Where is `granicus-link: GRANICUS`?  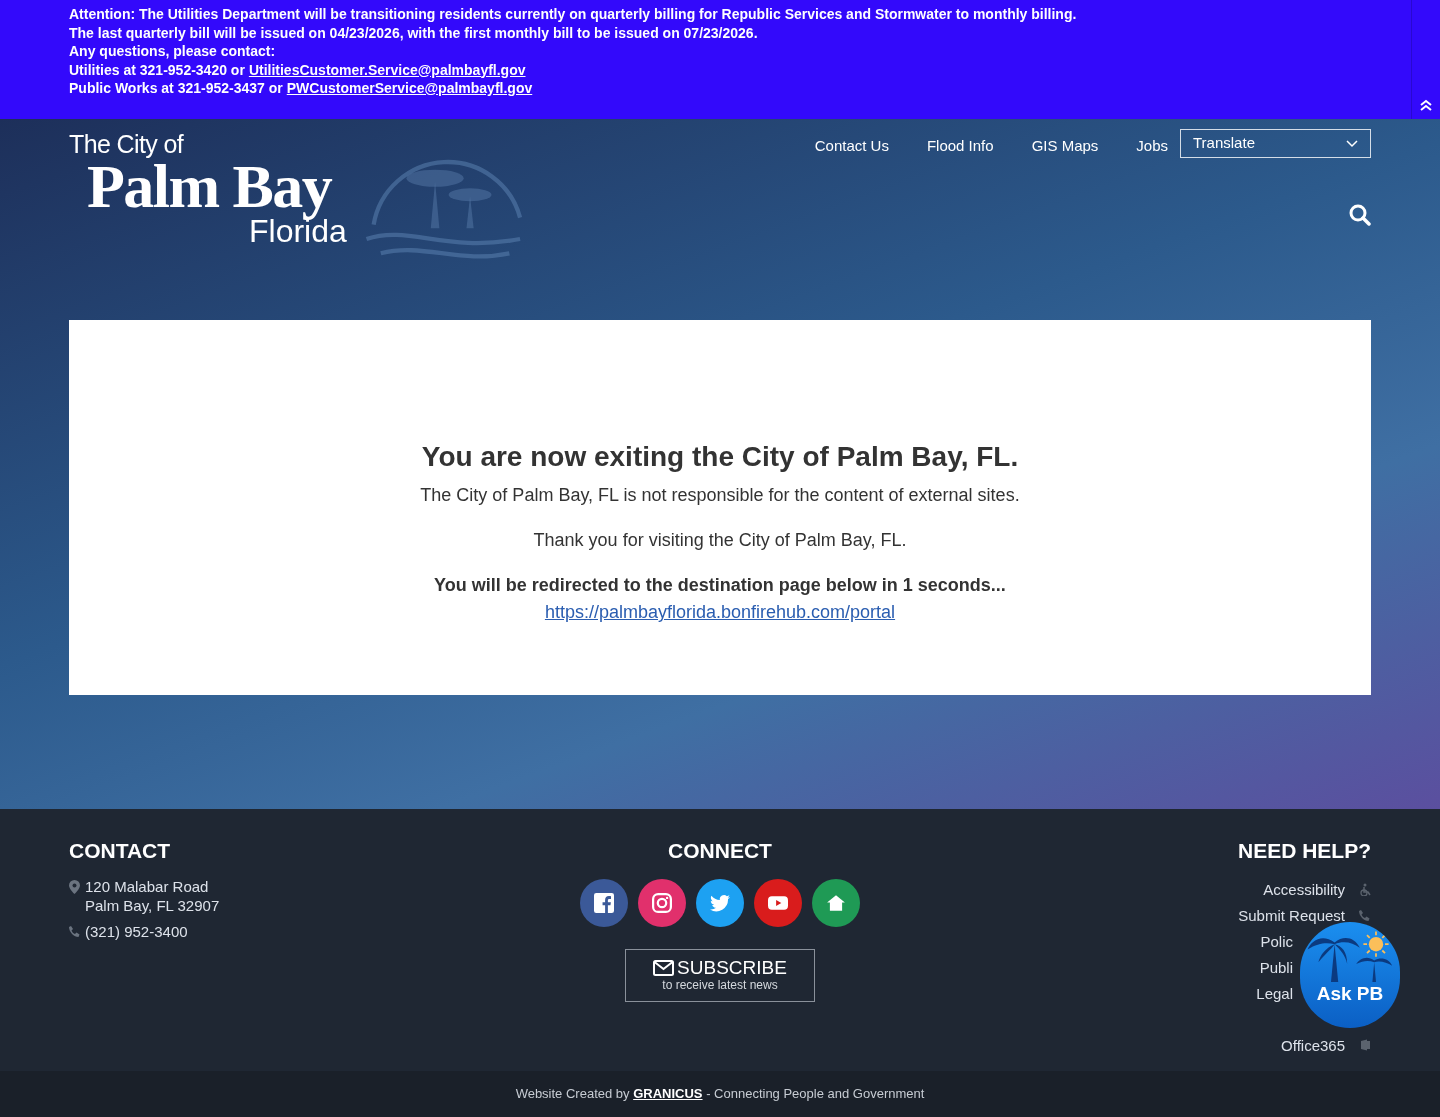
granicus-link: GRANICUS is located at coordinates (668, 1094).